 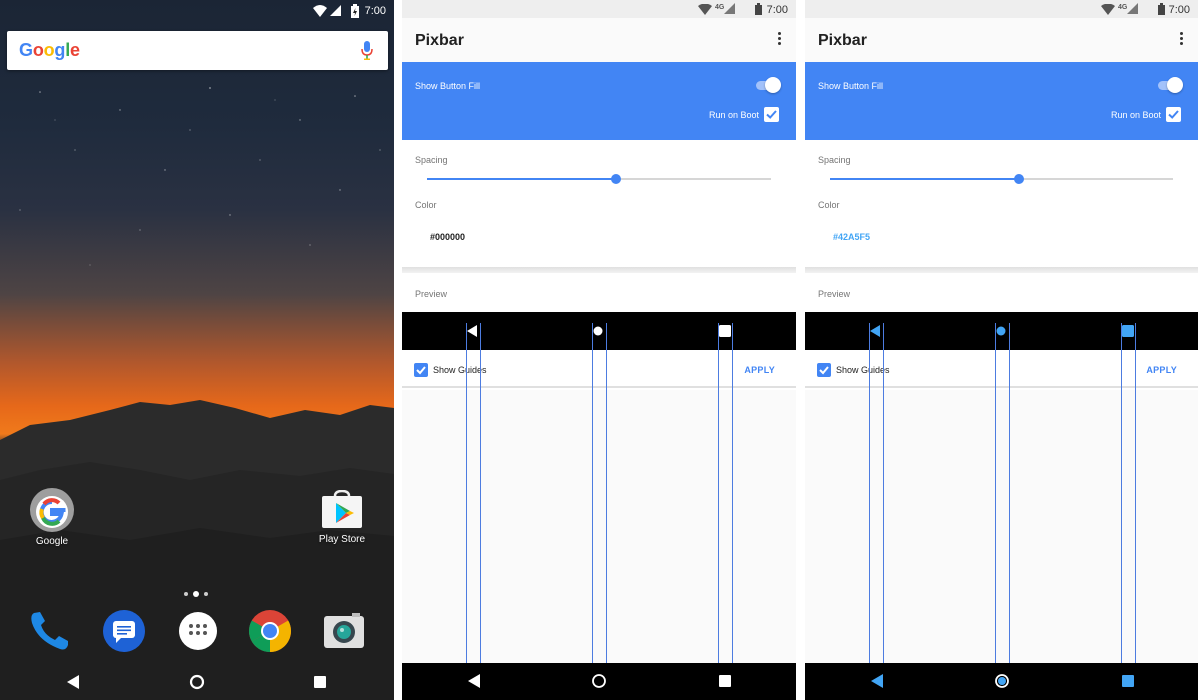 I want to click on app-drawer-icon, so click(x=198, y=631).